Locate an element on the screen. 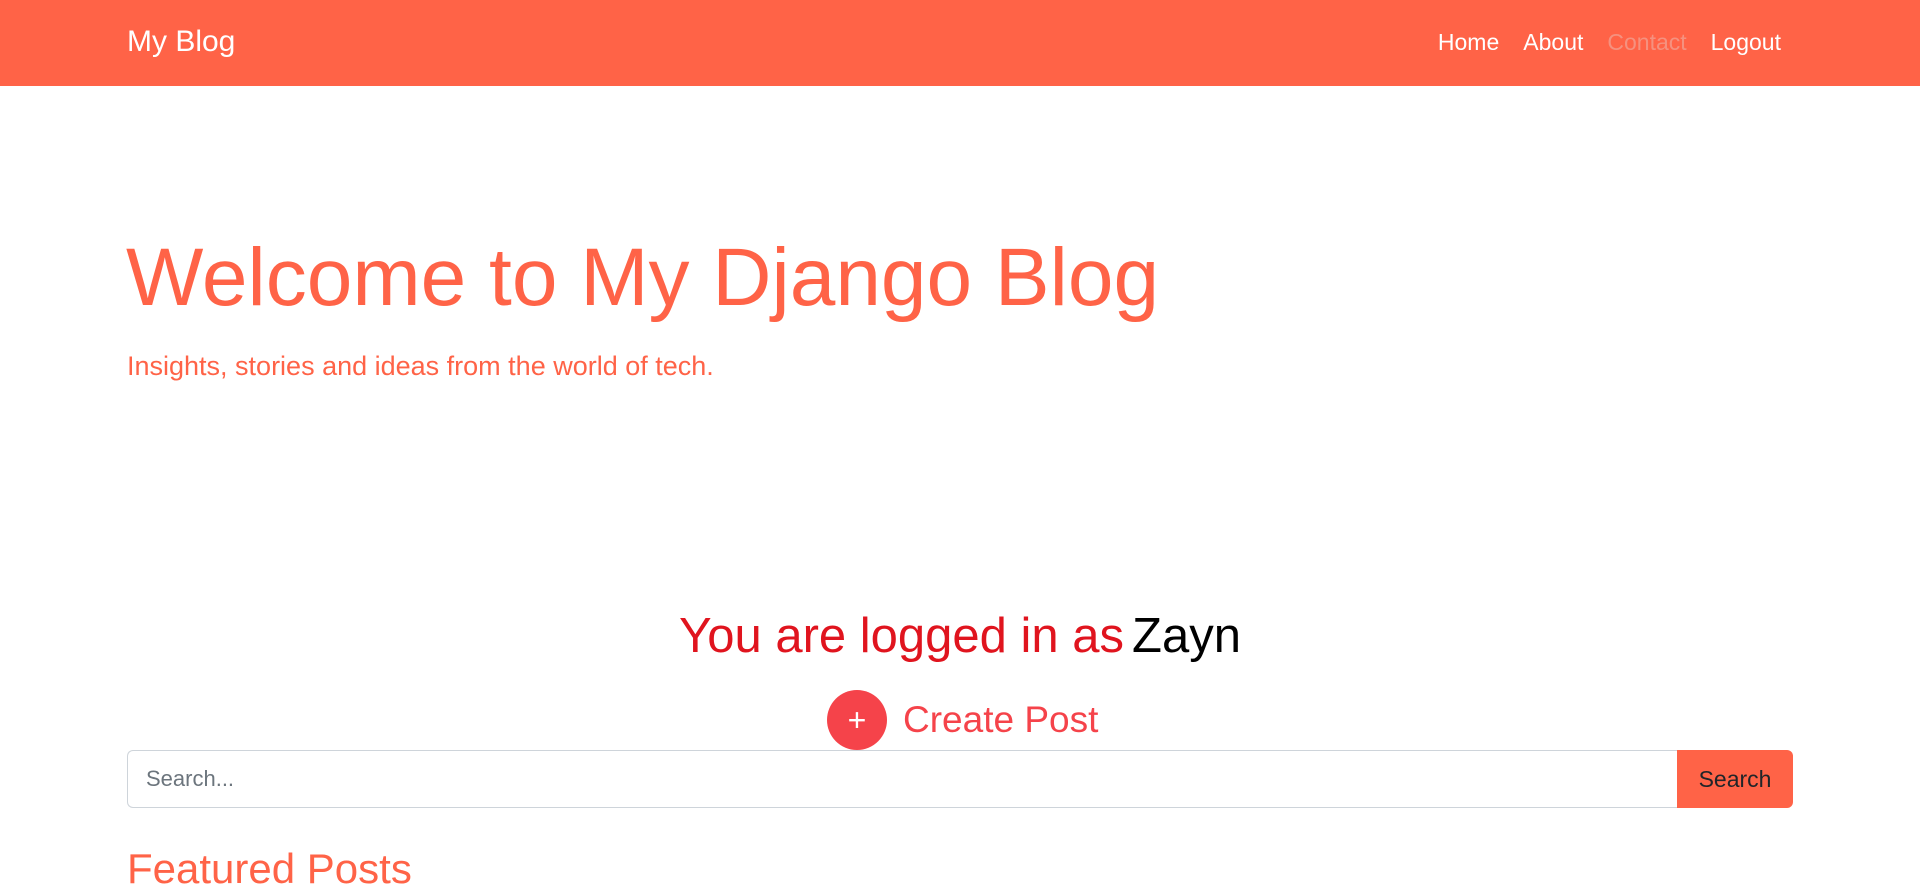 Image resolution: width=1920 pixels, height=894 pixels. hero-title: Welcome to My Django Blog is located at coordinates (643, 277).